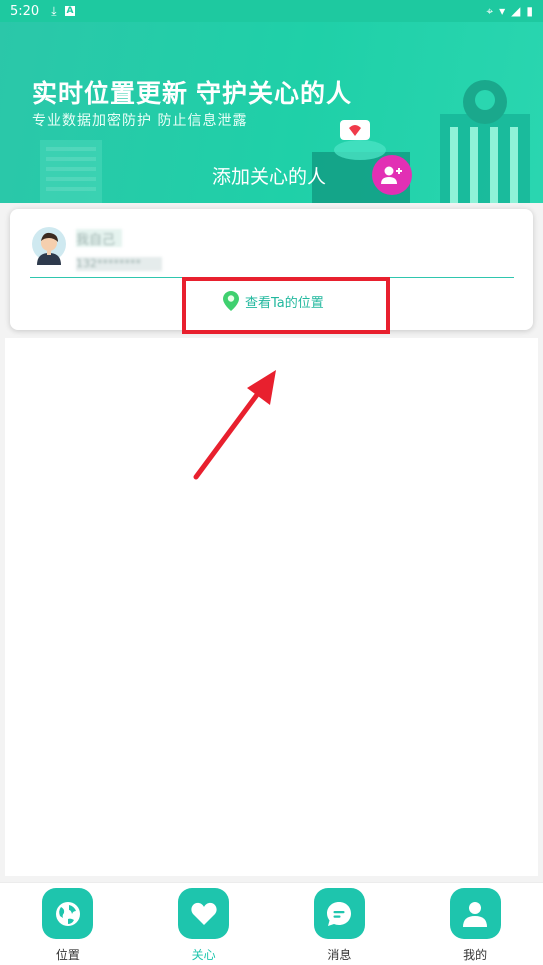 The image size is (543, 965). I want to click on download-icon: ⤓, so click(54, 10).